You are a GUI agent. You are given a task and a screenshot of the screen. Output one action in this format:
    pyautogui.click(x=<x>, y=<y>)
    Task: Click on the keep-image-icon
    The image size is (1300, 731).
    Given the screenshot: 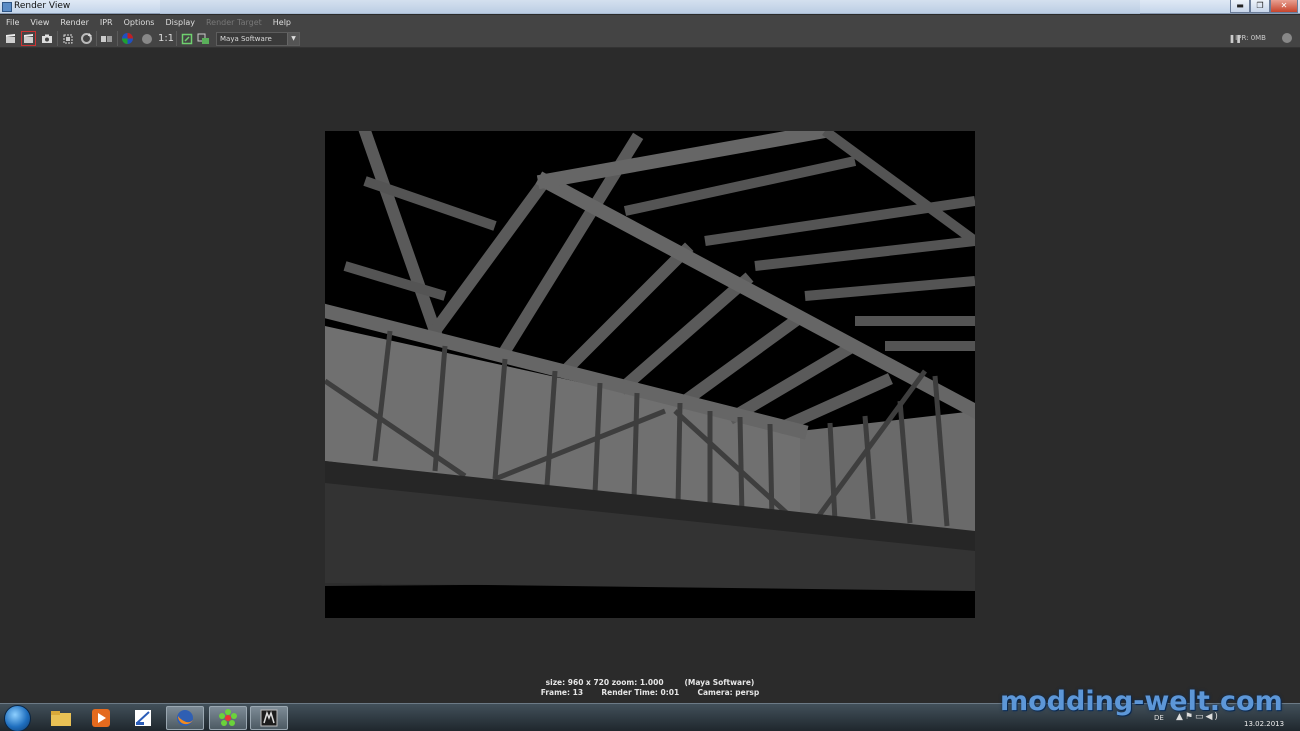 What is the action you would take?
    pyautogui.click(x=106, y=38)
    